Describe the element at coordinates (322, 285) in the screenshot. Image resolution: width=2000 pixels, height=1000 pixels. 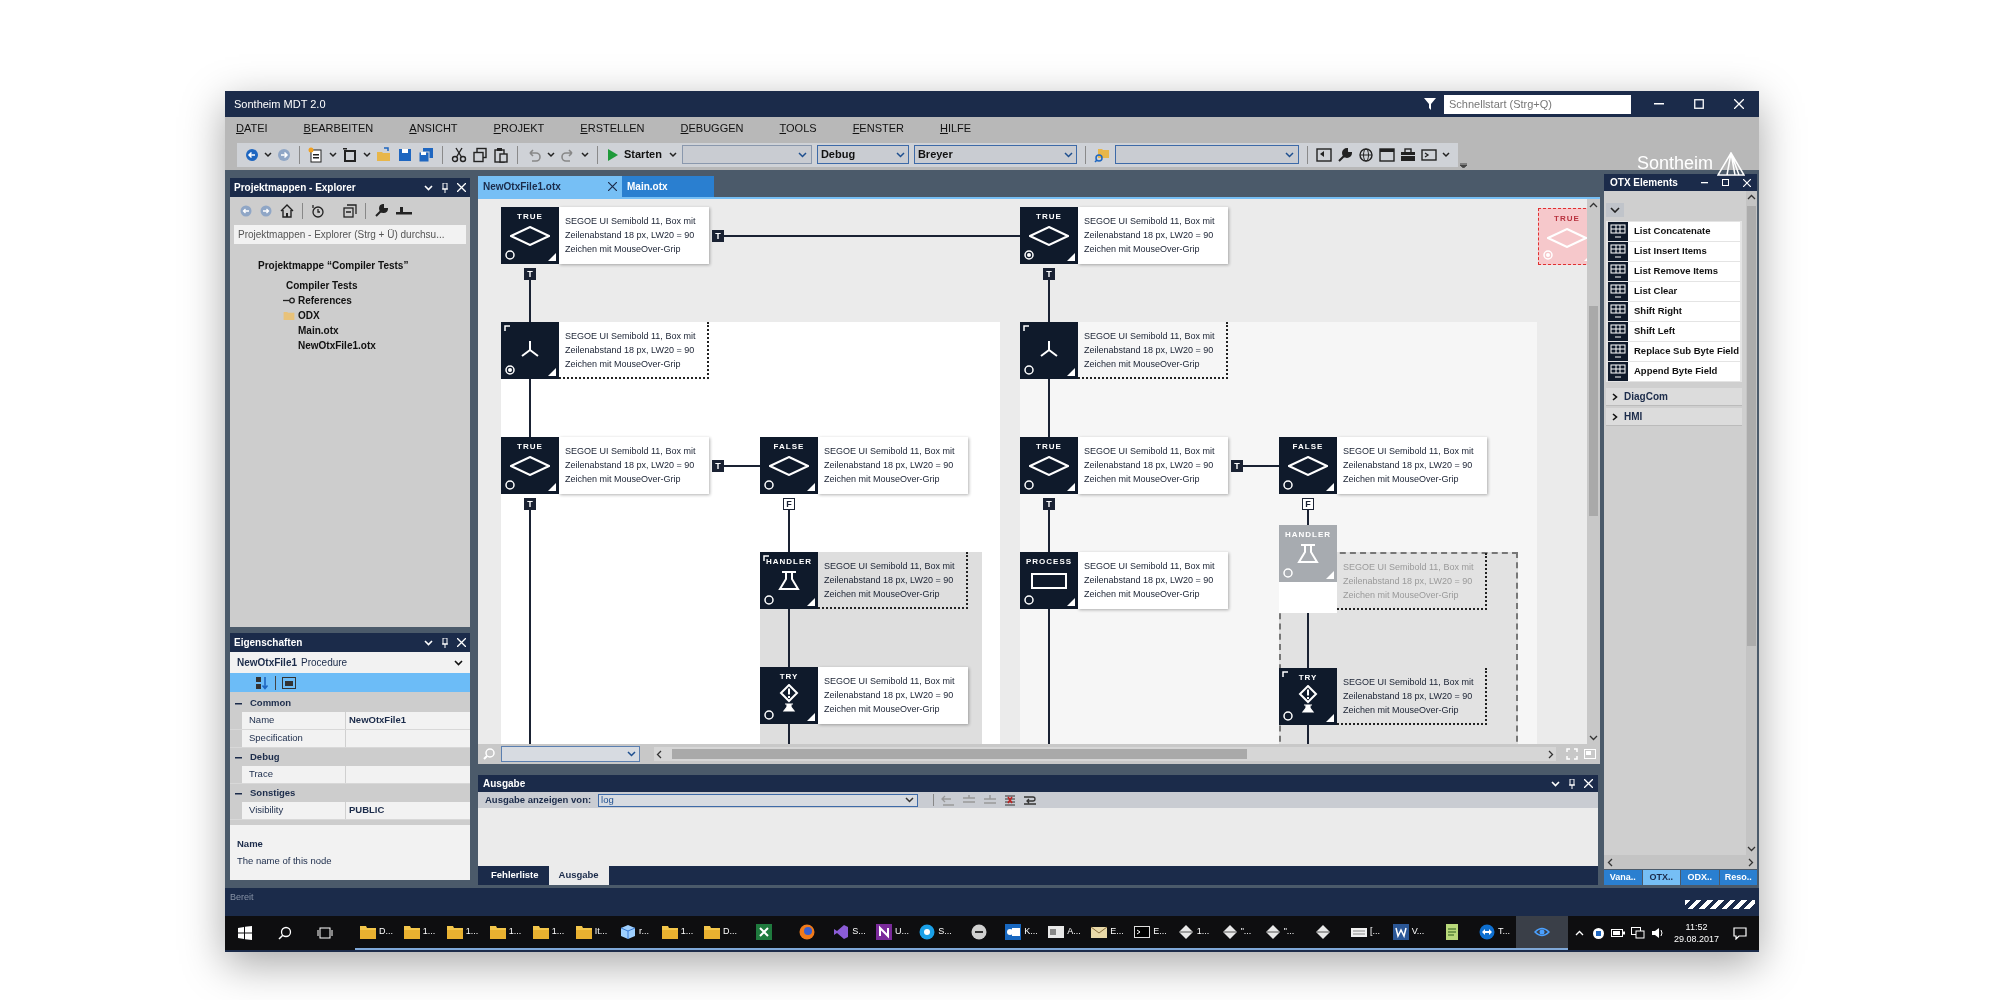
I see `tree-item: Compiler Tests` at that location.